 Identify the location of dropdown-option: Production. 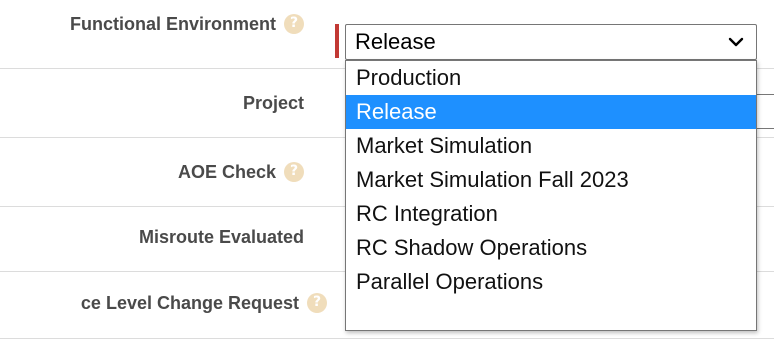
(551, 78).